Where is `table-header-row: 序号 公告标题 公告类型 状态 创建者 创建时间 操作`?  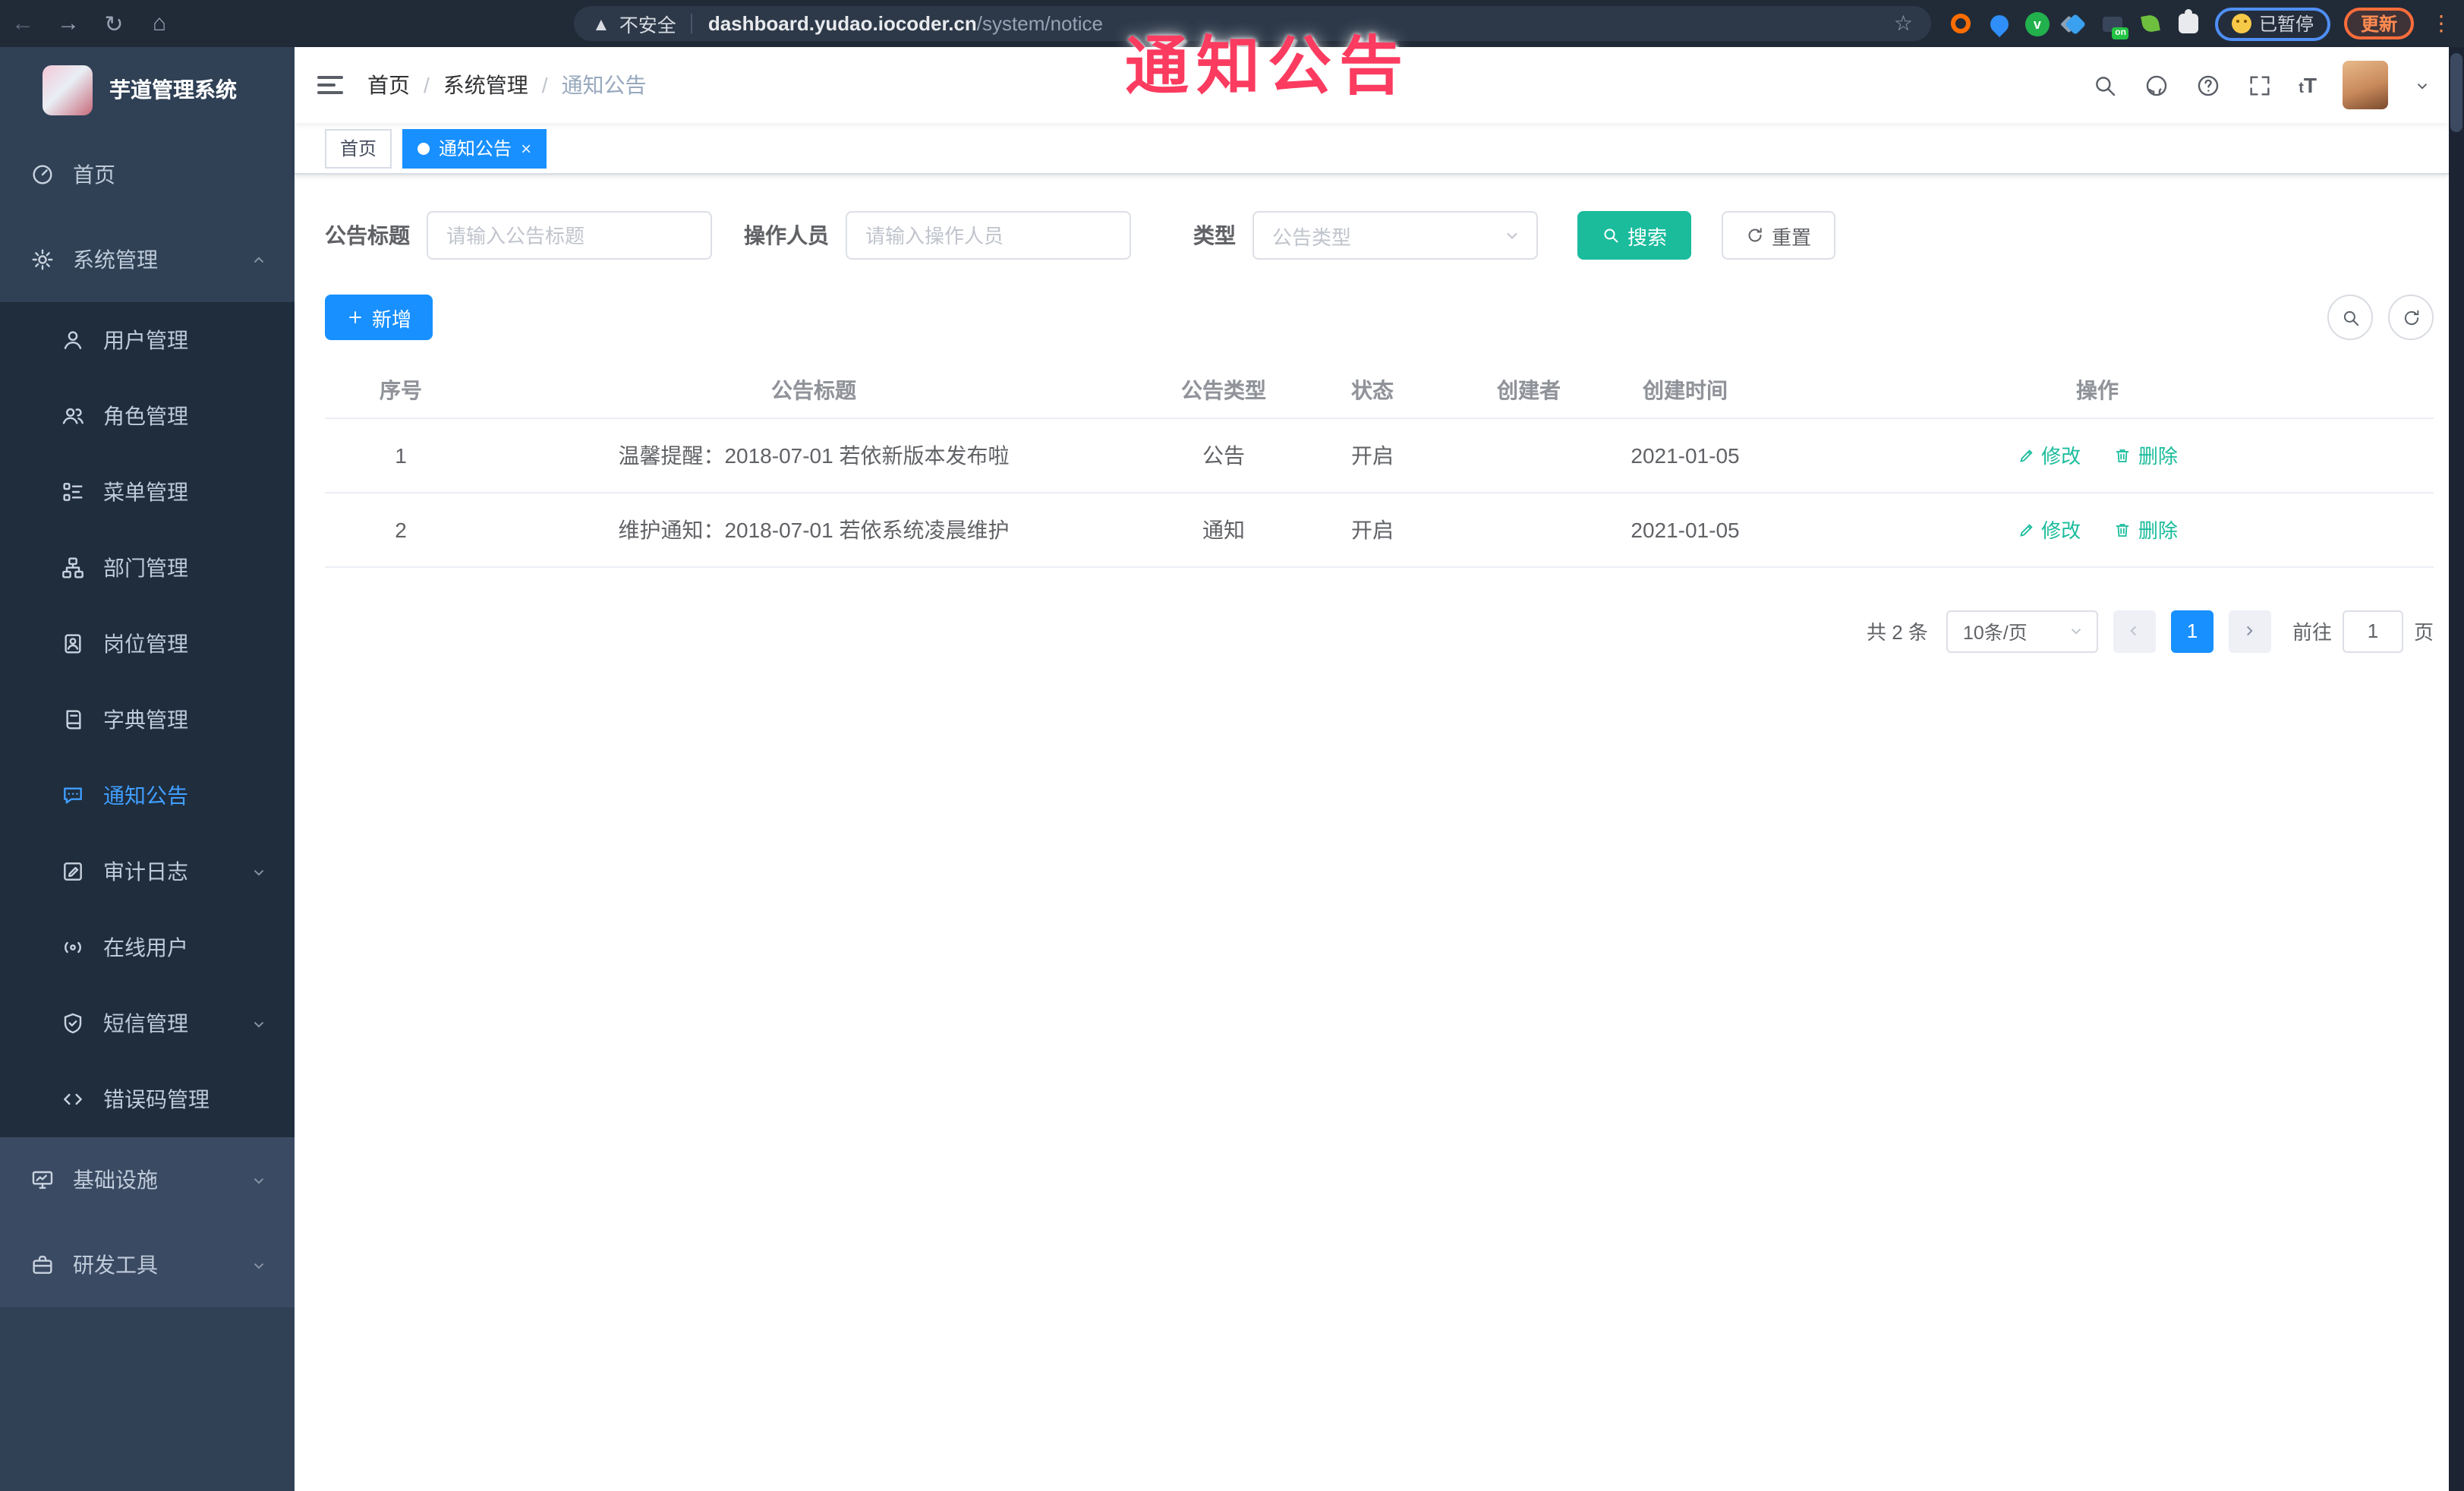 table-header-row: 序号 公告标题 公告类型 状态 创建者 创建时间 操作 is located at coordinates (1380, 390).